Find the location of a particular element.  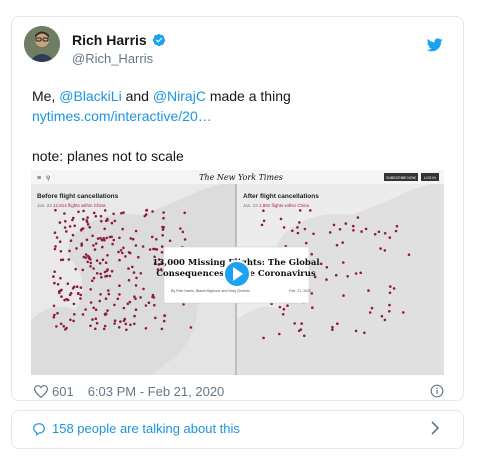

text-segment: and is located at coordinates (137, 96).